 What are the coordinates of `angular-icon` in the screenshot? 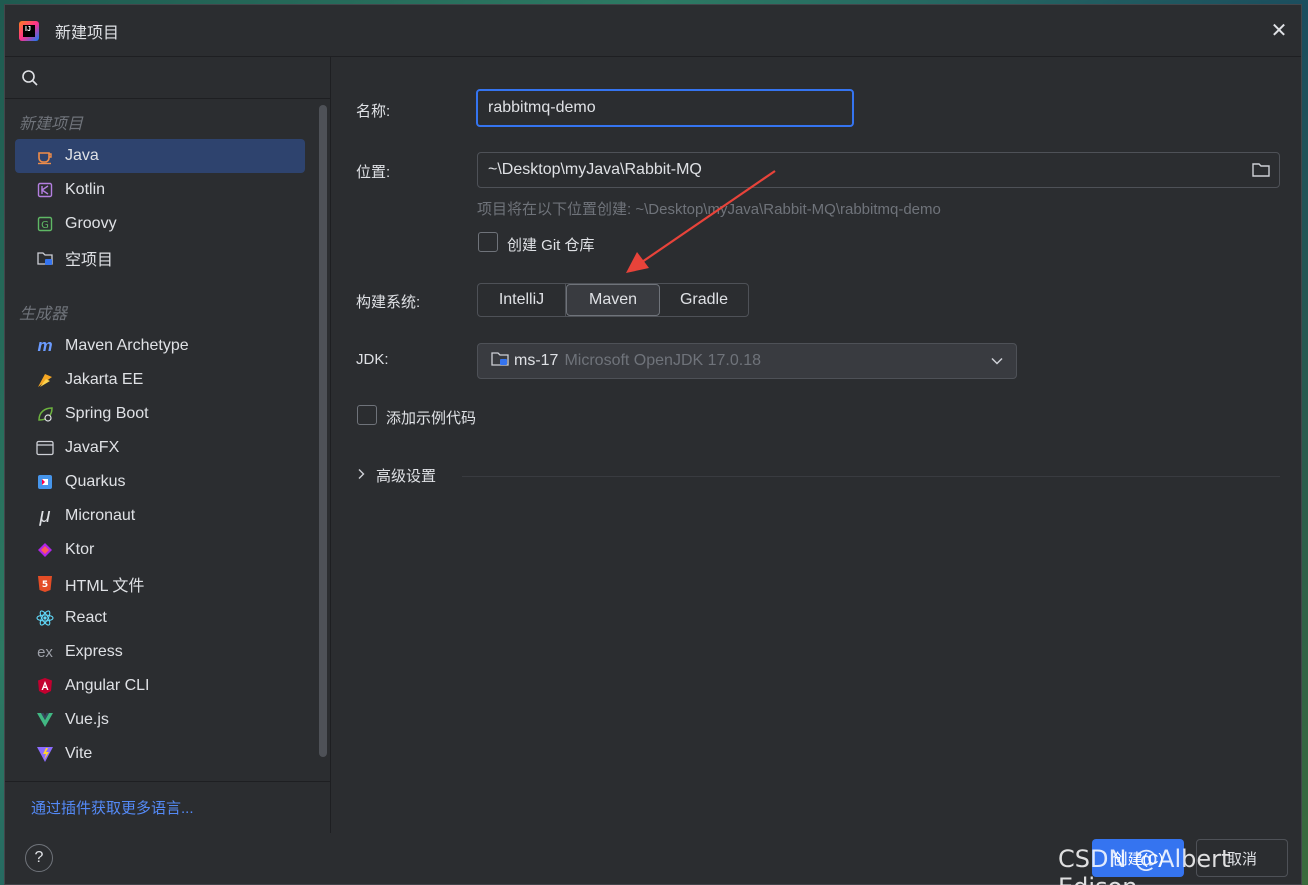 It's located at (45, 686).